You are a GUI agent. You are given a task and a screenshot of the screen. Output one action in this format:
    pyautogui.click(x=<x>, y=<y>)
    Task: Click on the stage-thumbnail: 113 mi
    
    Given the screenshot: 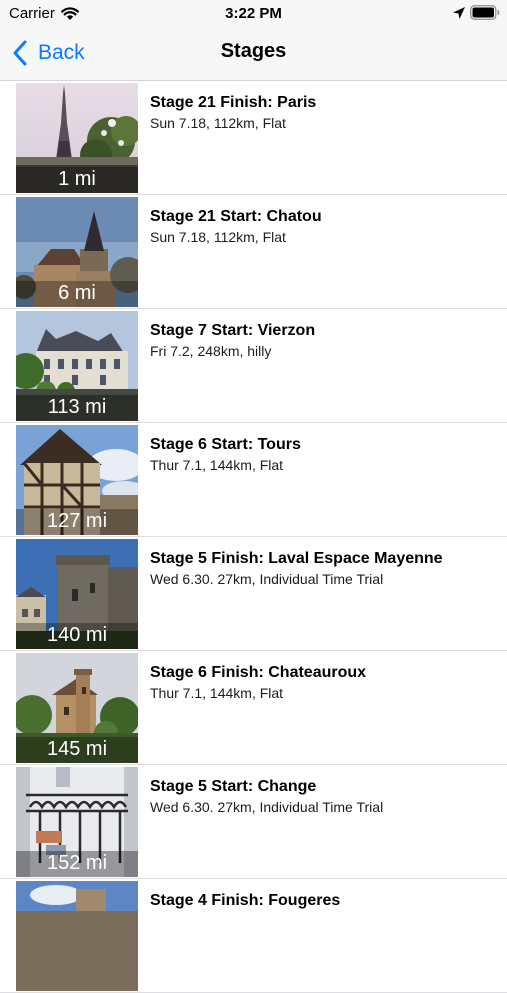 What is the action you would take?
    pyautogui.click(x=77, y=366)
    